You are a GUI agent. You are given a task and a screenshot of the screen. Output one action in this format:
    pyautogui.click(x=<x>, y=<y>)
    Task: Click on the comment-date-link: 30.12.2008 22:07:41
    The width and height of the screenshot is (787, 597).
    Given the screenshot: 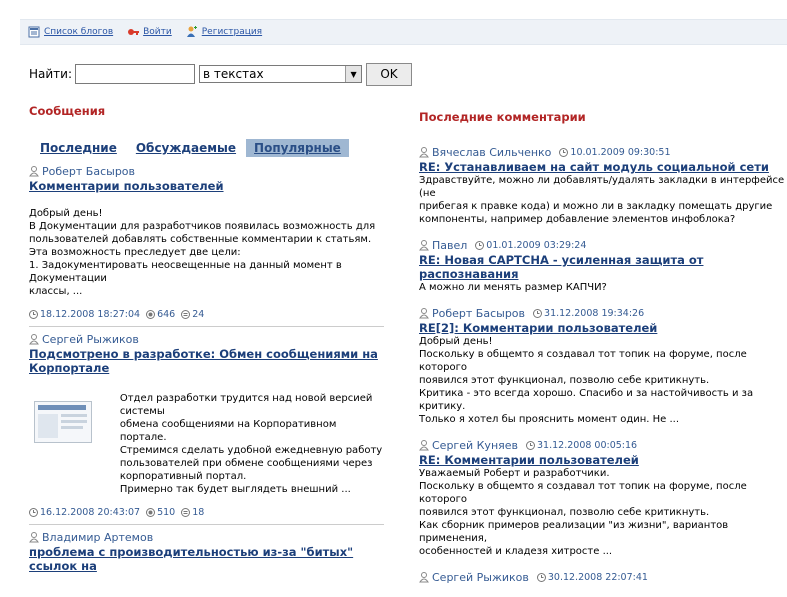 What is the action you would take?
    pyautogui.click(x=598, y=577)
    